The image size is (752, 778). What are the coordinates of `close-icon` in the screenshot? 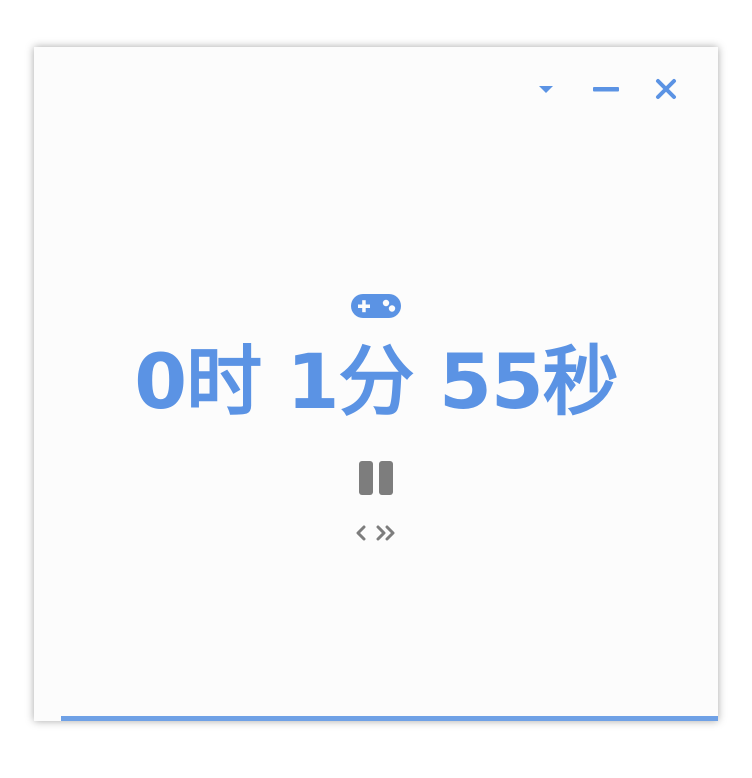 It's located at (666, 89).